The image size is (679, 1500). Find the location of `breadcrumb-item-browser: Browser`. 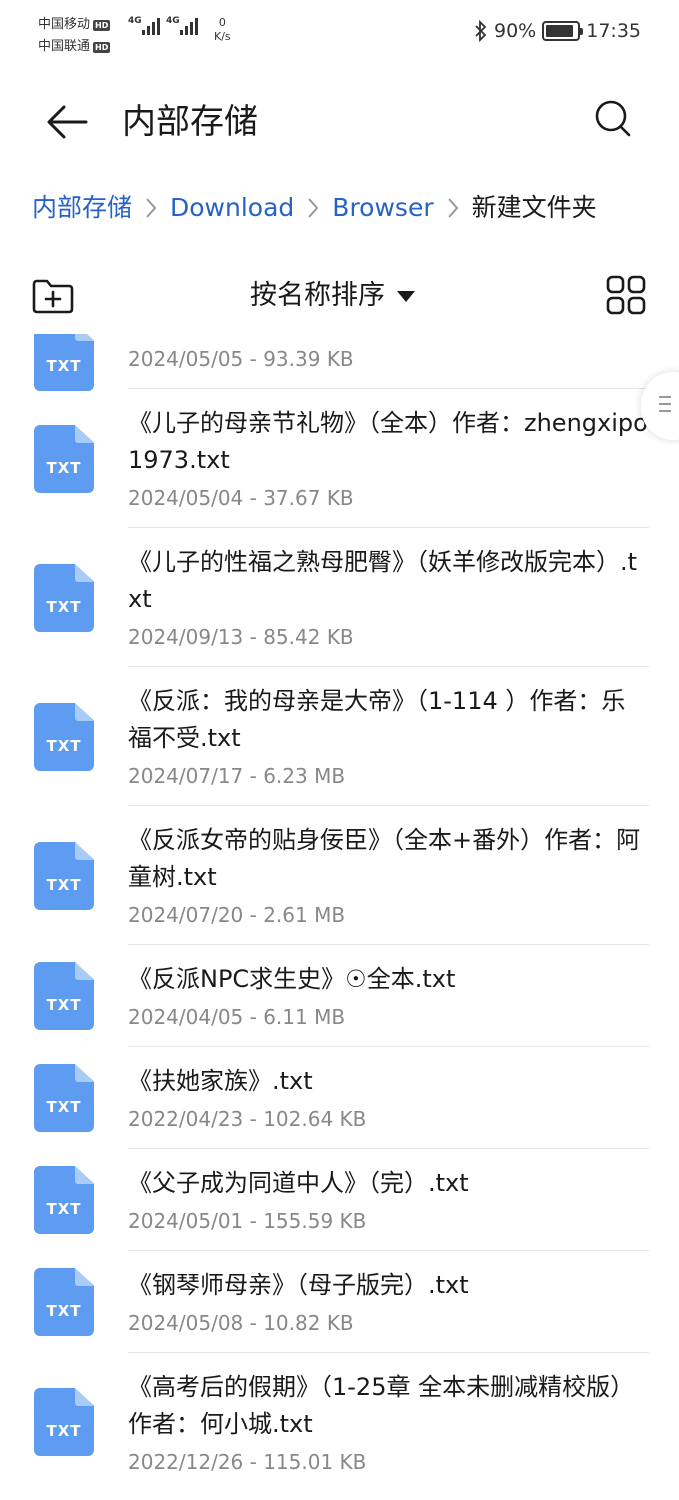

breadcrumb-item-browser: Browser is located at coordinates (382, 208).